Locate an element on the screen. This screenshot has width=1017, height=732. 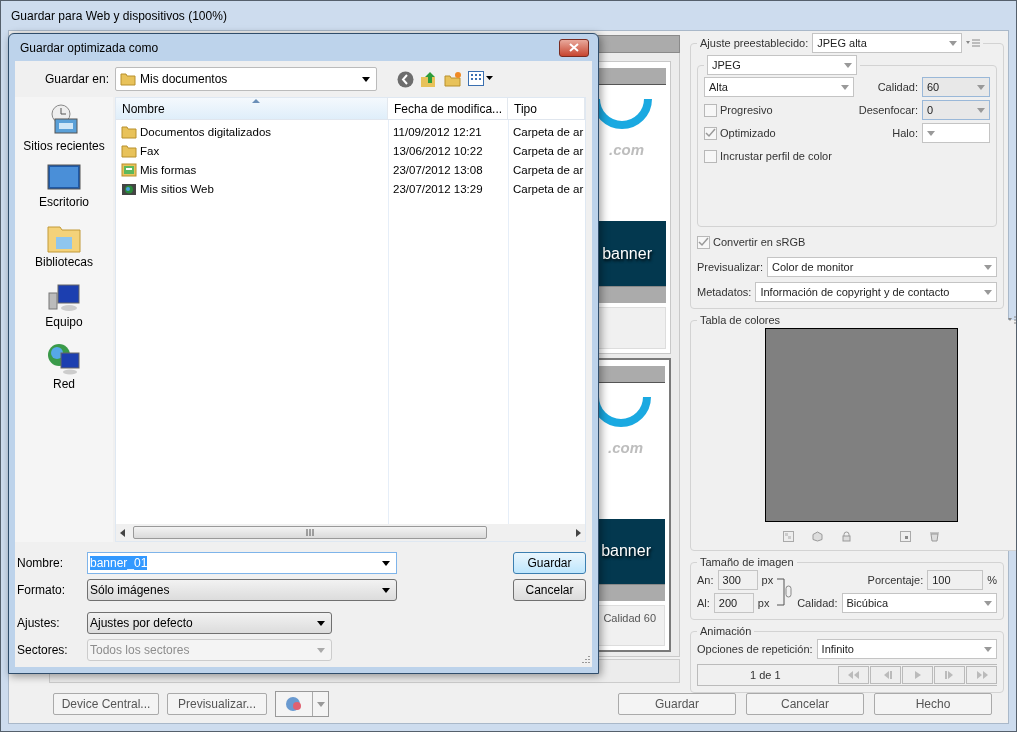
checkbox-option: Optimizado is located at coordinates (779, 133).